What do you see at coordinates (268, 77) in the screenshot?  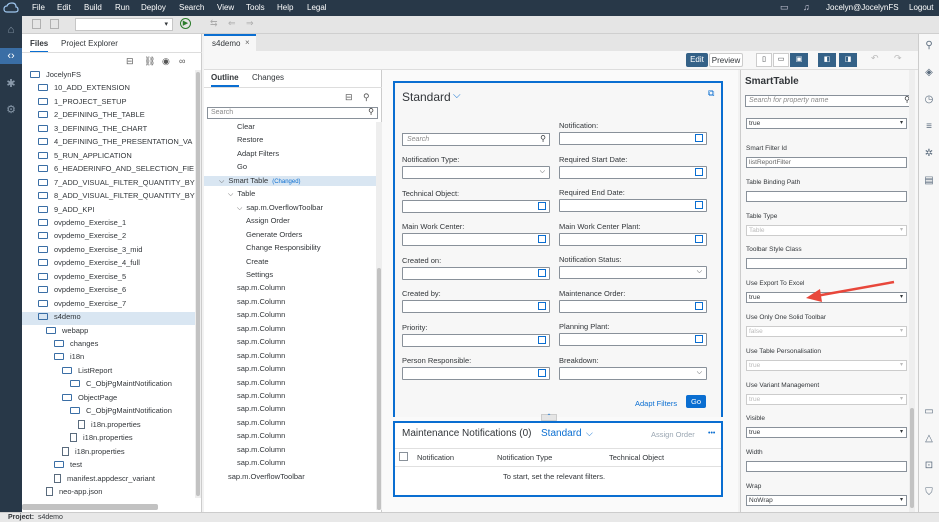 I see `tab-changes: Changes` at bounding box center [268, 77].